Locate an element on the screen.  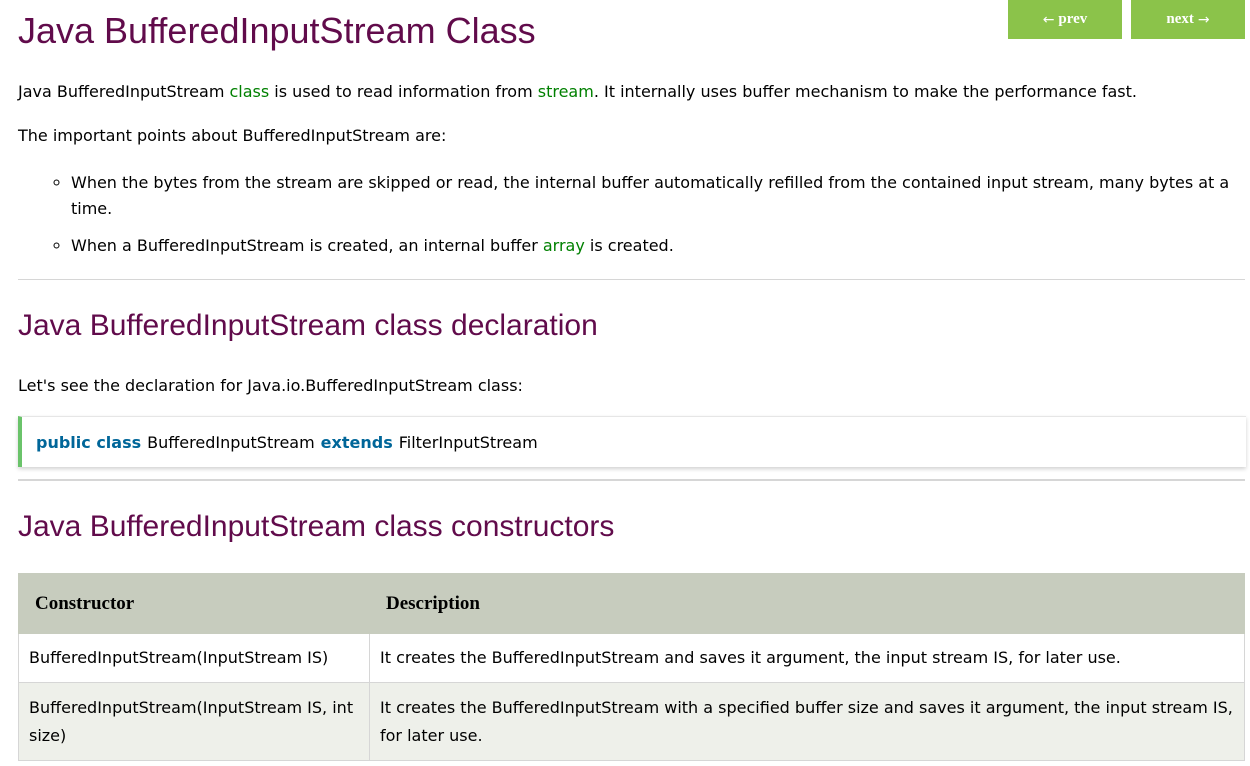
code-keyword: public class is located at coordinates (89, 442).